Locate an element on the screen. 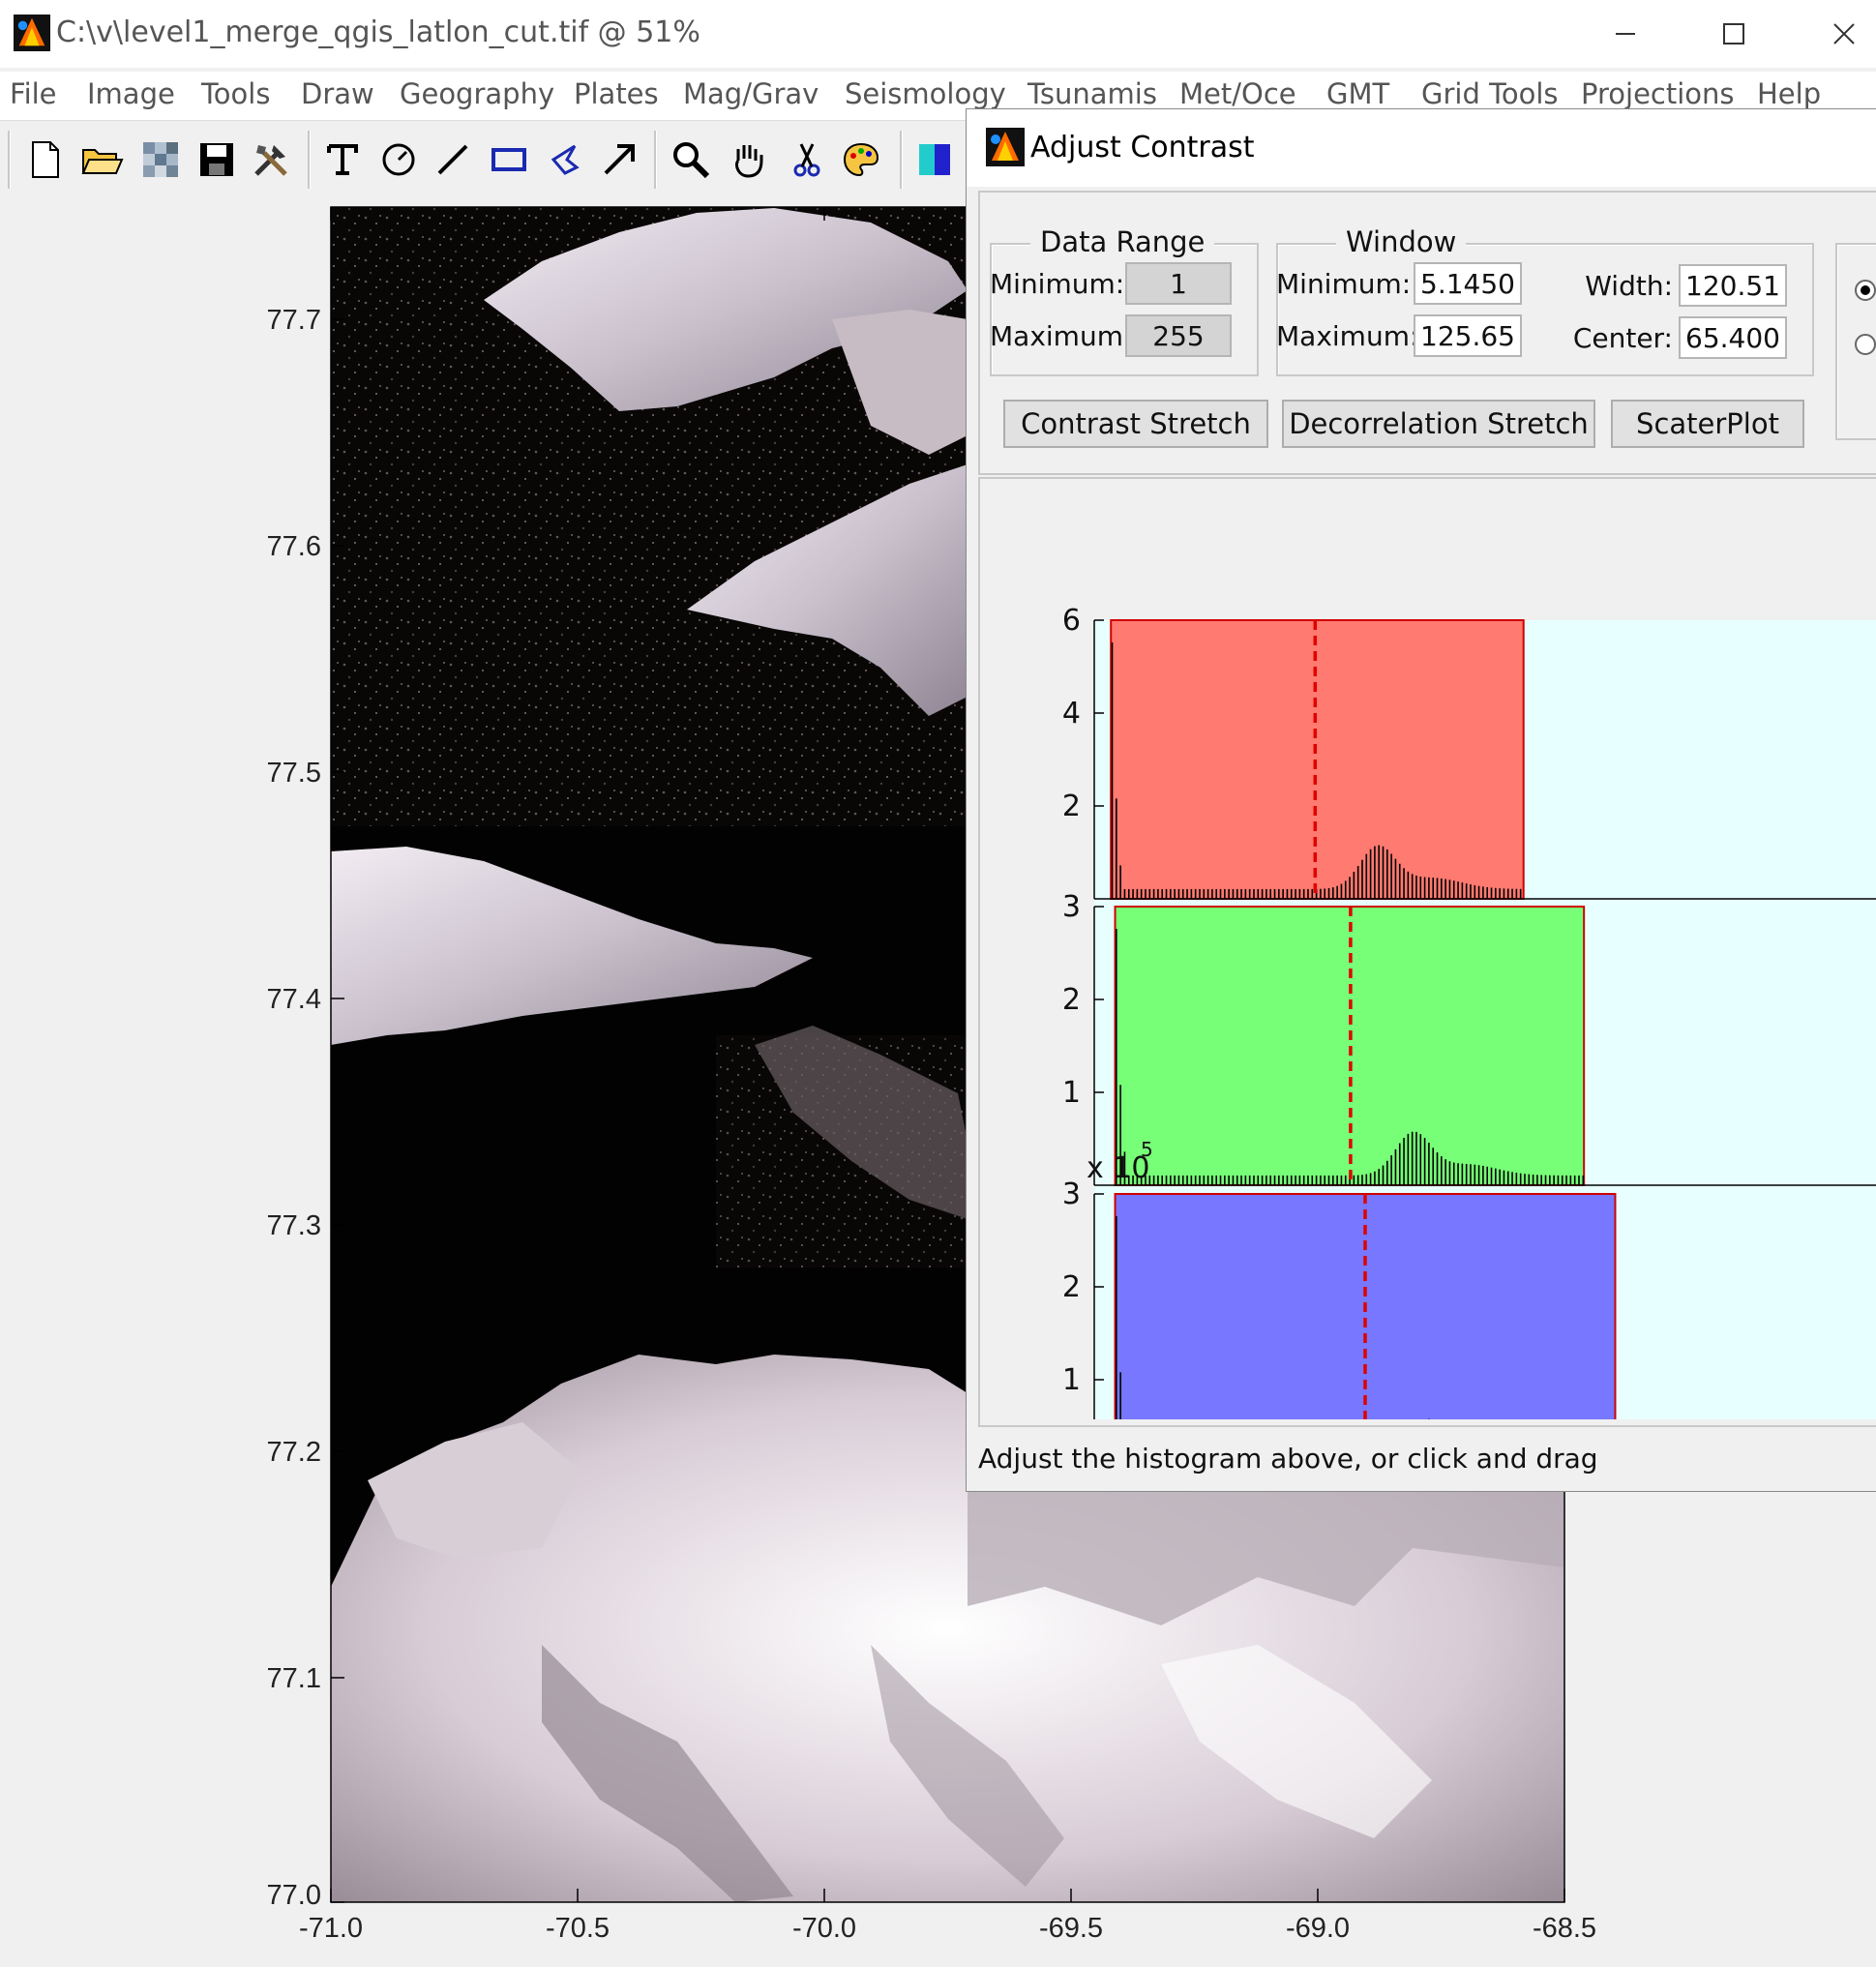 The image size is (1876, 1967). dialog-title: Adjust Contrast is located at coordinates (1142, 148).